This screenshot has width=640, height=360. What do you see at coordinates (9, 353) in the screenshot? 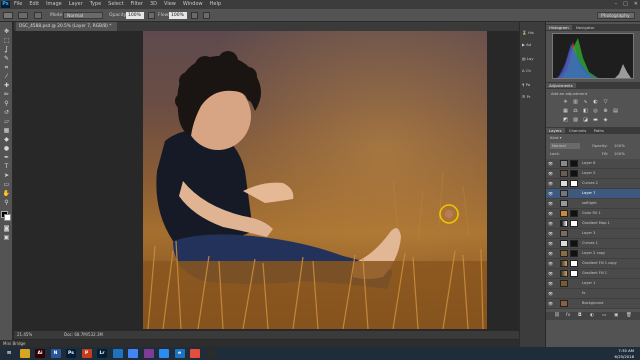
I see `start-button-icon: ⊞` at bounding box center [9, 353].